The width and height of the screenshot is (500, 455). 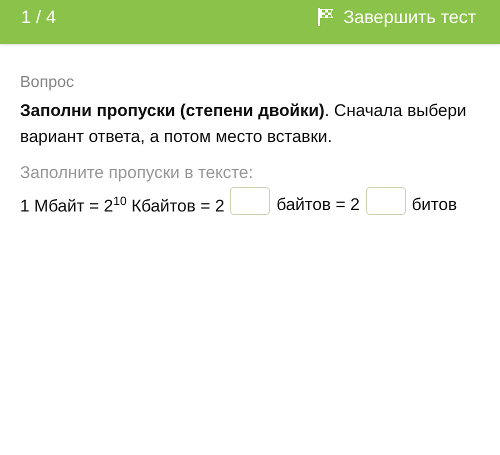 I want to click on checkered-flag-icon, so click(x=326, y=17).